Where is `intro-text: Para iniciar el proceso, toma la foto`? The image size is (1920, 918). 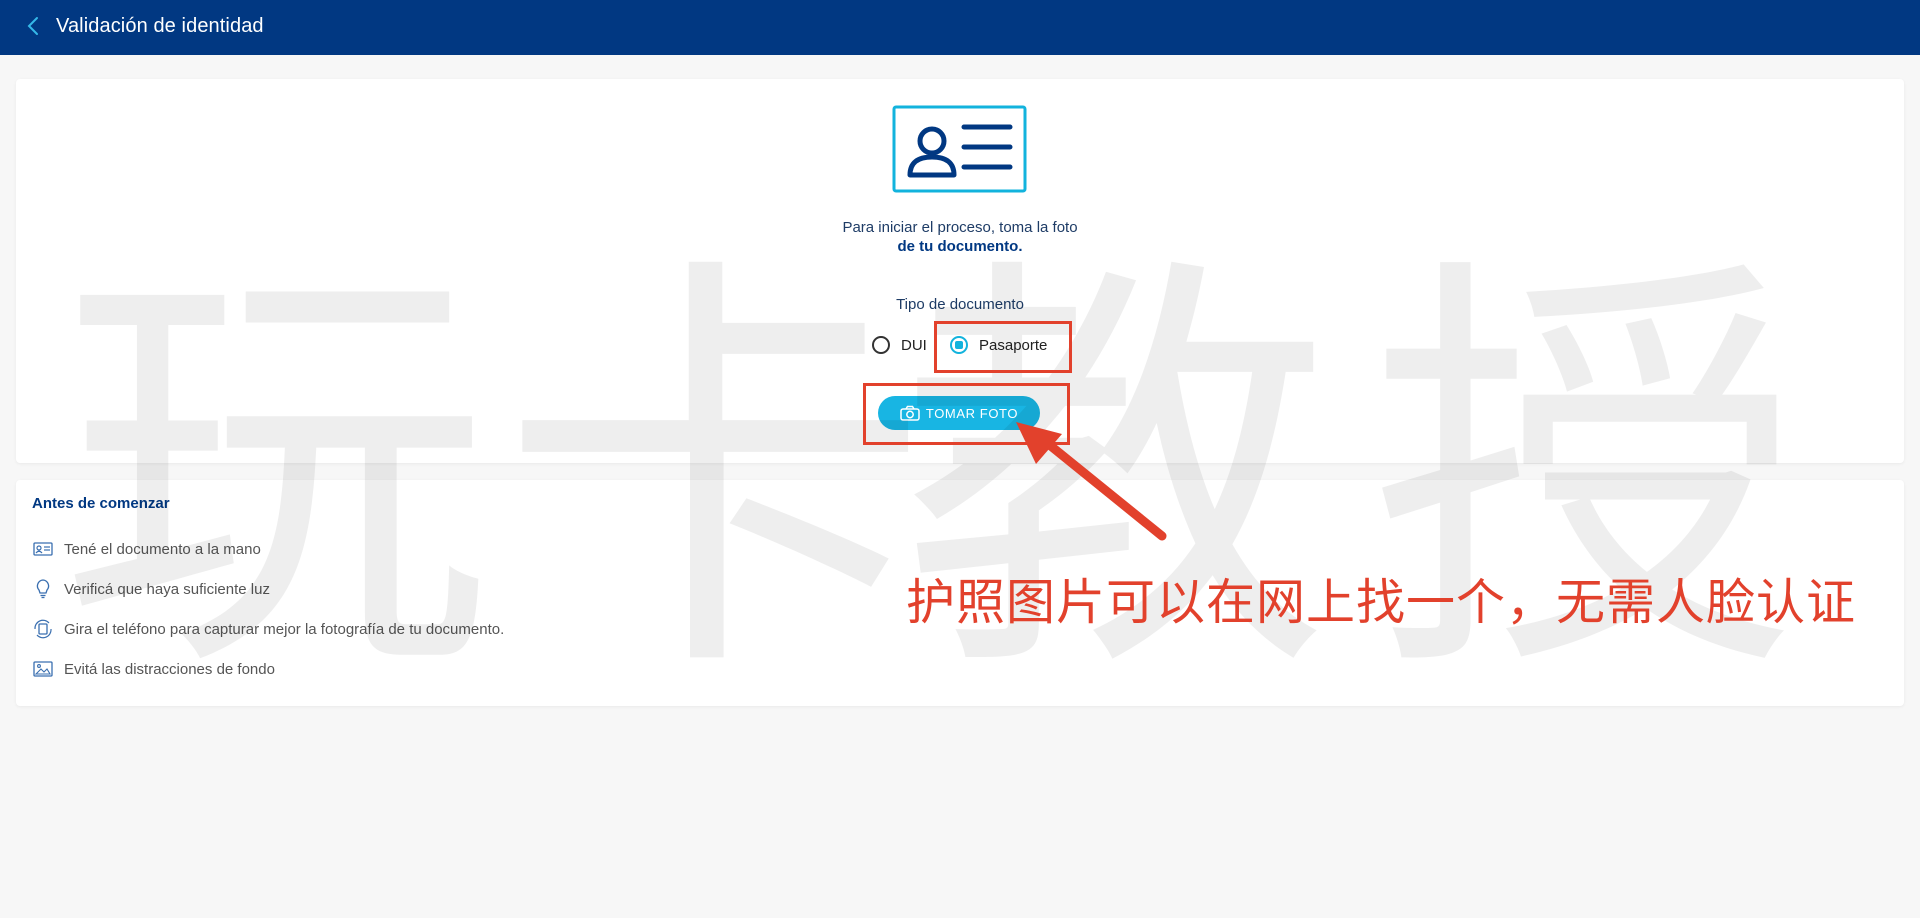 intro-text: Para iniciar el proceso, toma la foto is located at coordinates (960, 227).